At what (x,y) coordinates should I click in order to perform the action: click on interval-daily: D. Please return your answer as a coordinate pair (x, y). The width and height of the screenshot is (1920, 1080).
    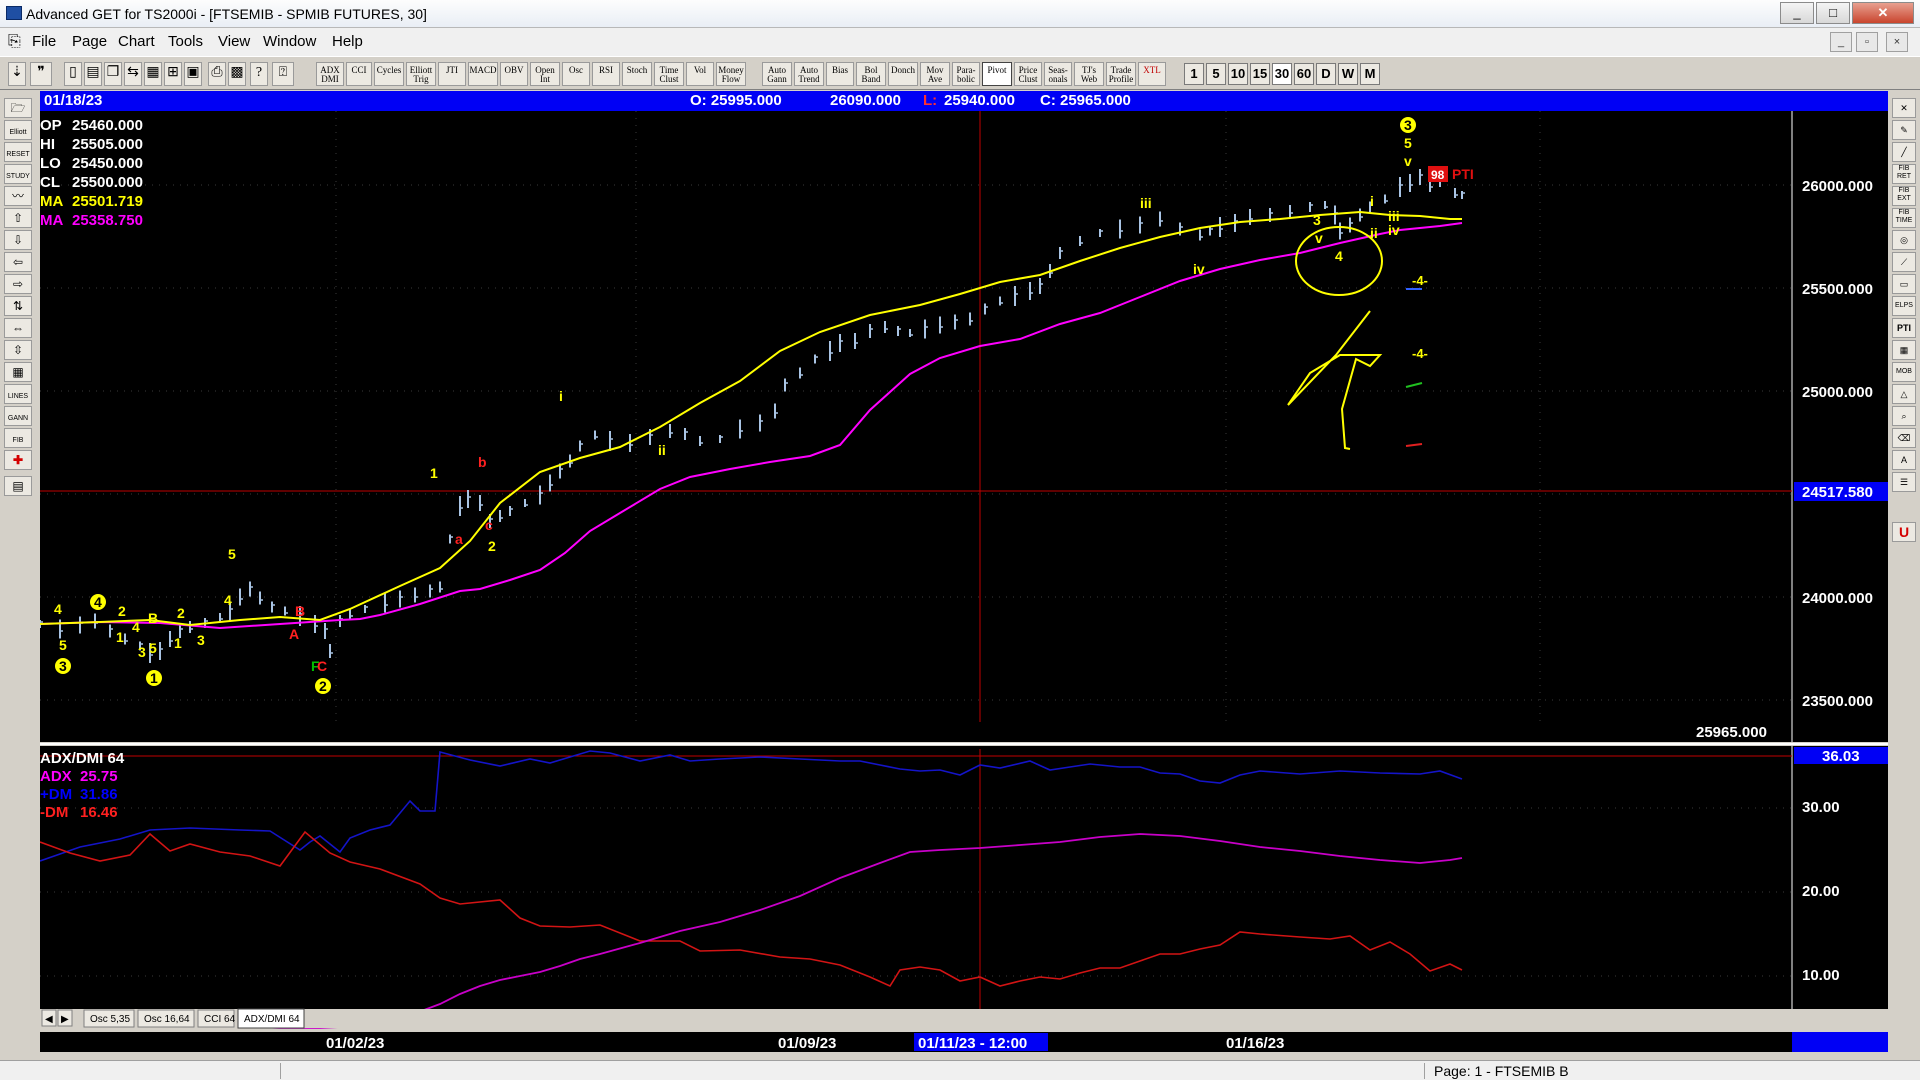
    Looking at the image, I should click on (1326, 74).